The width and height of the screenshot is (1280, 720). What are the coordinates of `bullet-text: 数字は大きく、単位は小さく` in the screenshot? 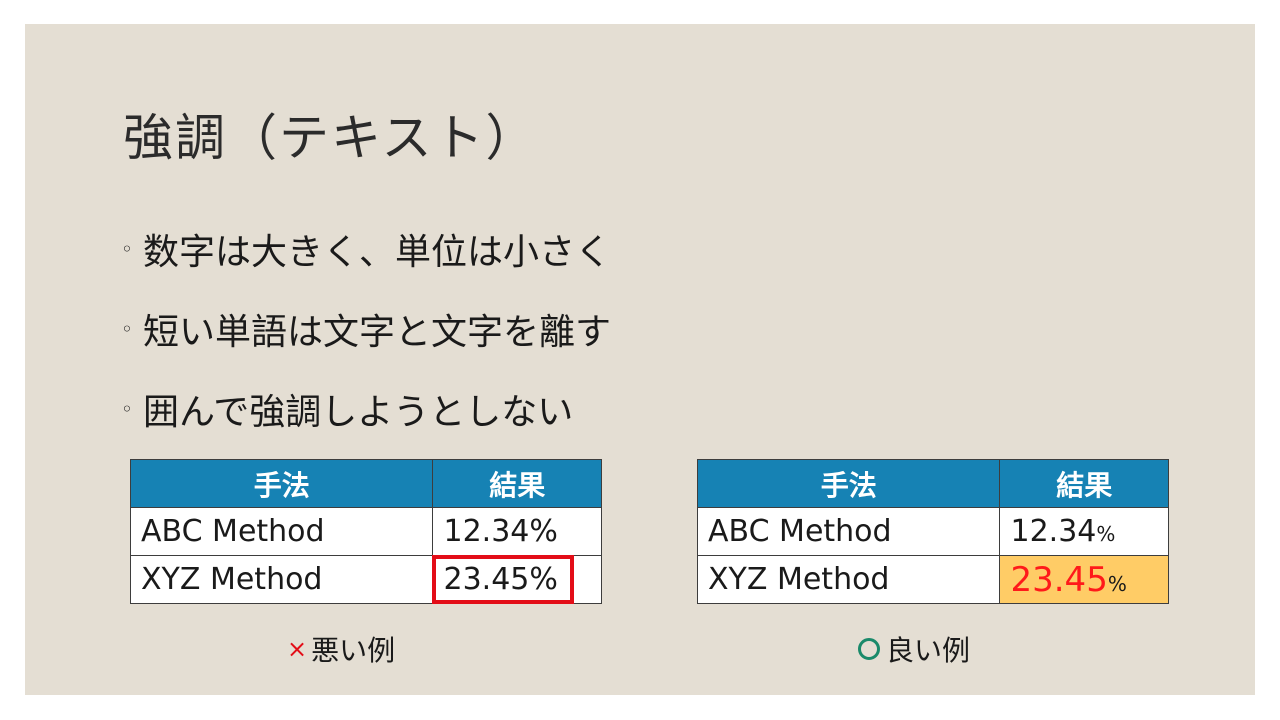 It's located at (377, 252).